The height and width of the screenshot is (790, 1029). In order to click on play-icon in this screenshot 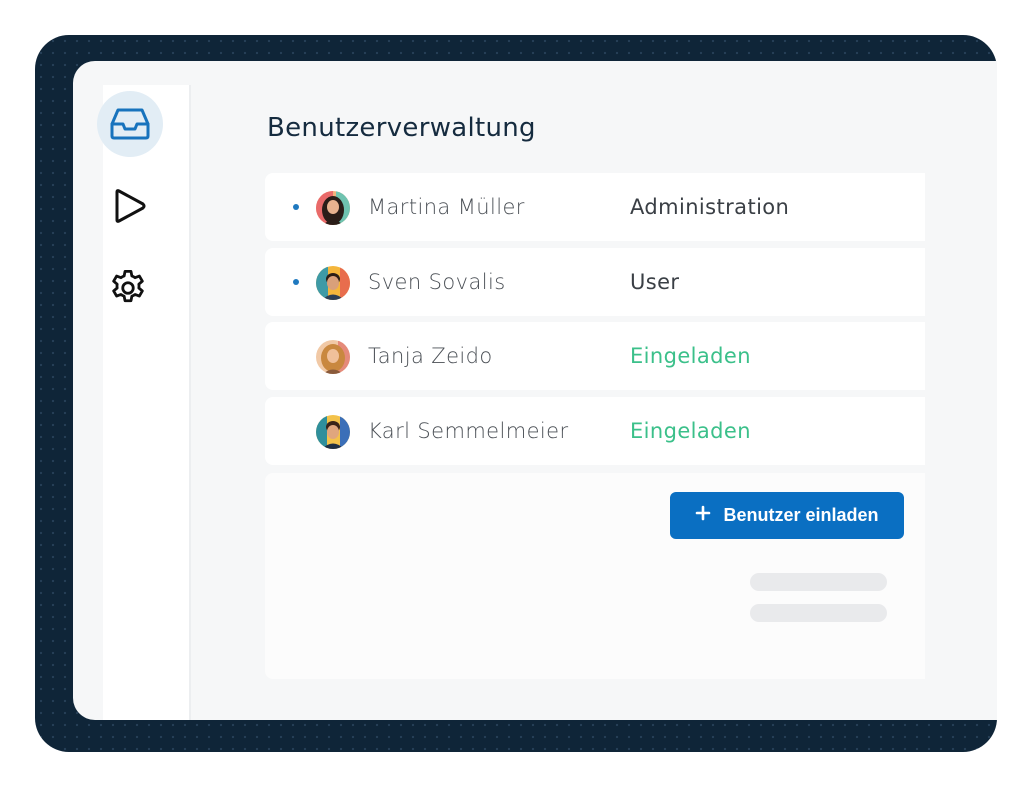, I will do `click(130, 206)`.